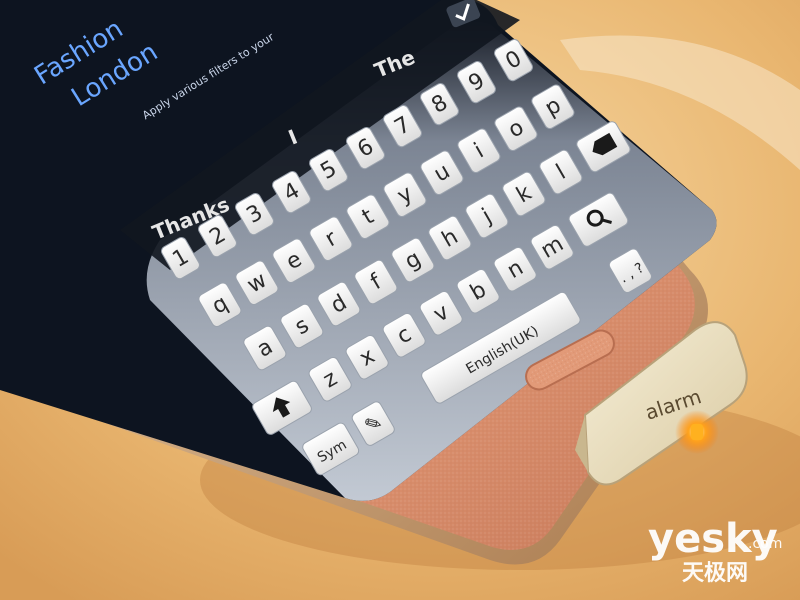  Describe the element at coordinates (715, 573) in the screenshot. I see `watermark-cn: 天极网` at that location.